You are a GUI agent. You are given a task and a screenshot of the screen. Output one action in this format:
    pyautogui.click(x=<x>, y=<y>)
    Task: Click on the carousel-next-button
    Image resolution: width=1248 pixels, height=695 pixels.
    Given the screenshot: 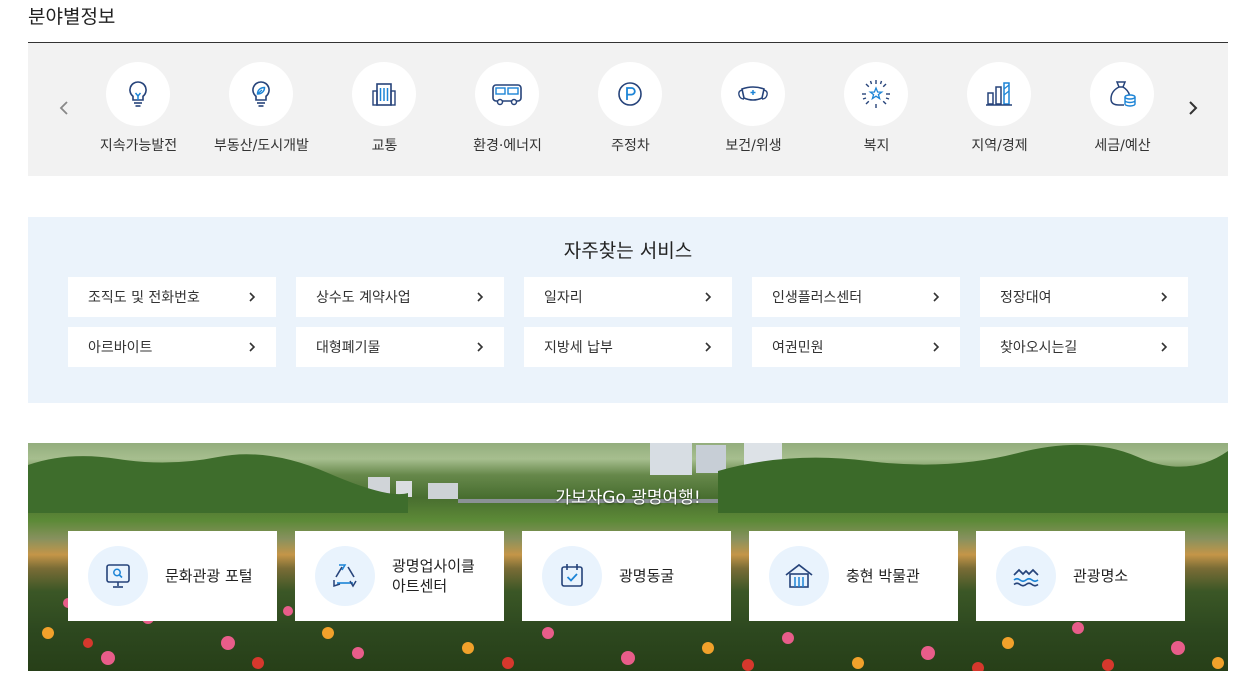 What is the action you would take?
    pyautogui.click(x=1193, y=108)
    